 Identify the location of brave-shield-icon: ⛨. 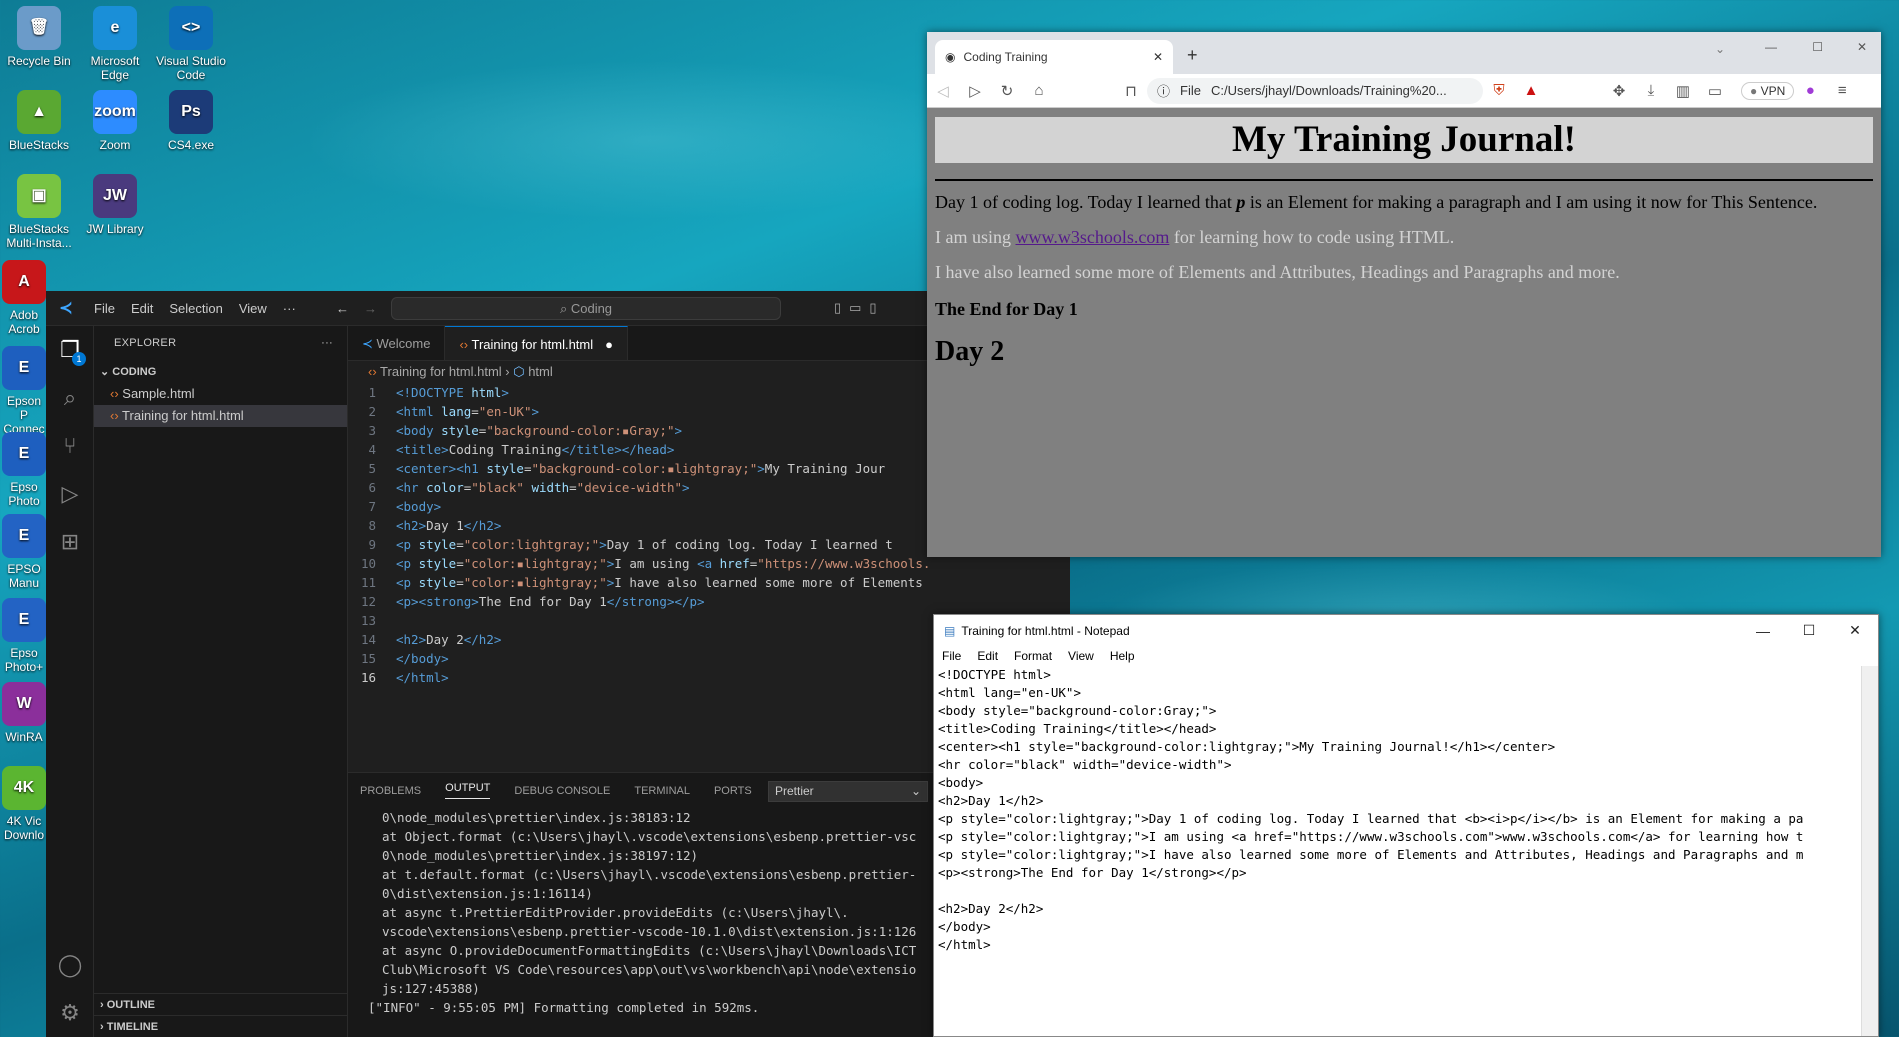
(1499, 90).